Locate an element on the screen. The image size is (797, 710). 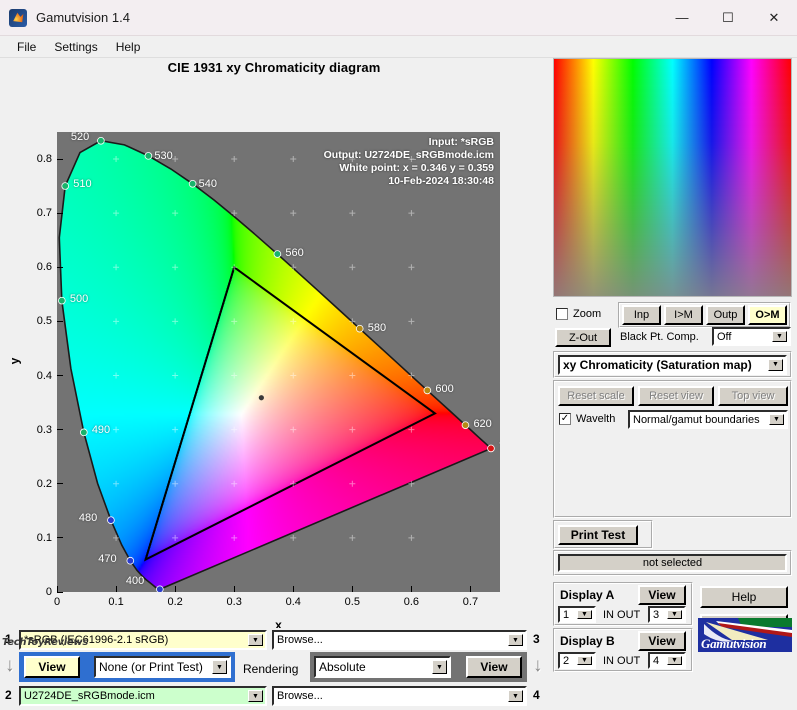
color-gradient-preview is located at coordinates (672, 177).